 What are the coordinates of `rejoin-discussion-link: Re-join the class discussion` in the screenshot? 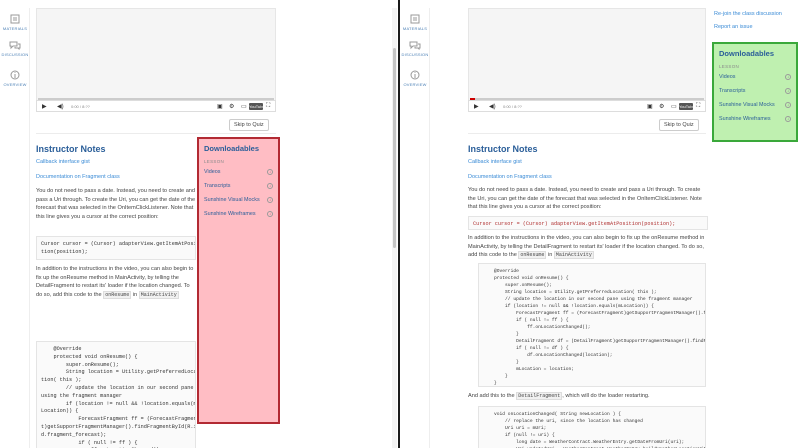 It's located at (748, 14).